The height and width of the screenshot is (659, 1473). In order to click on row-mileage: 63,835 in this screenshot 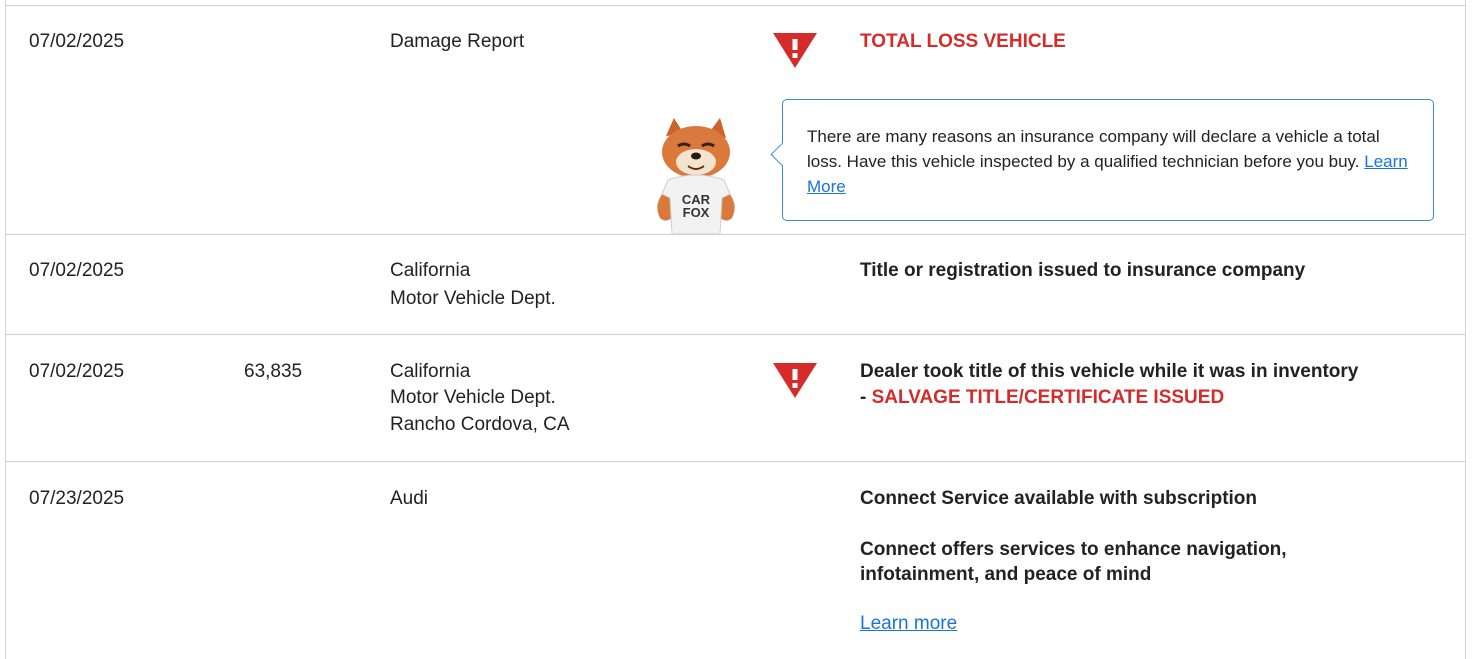, I will do `click(273, 371)`.